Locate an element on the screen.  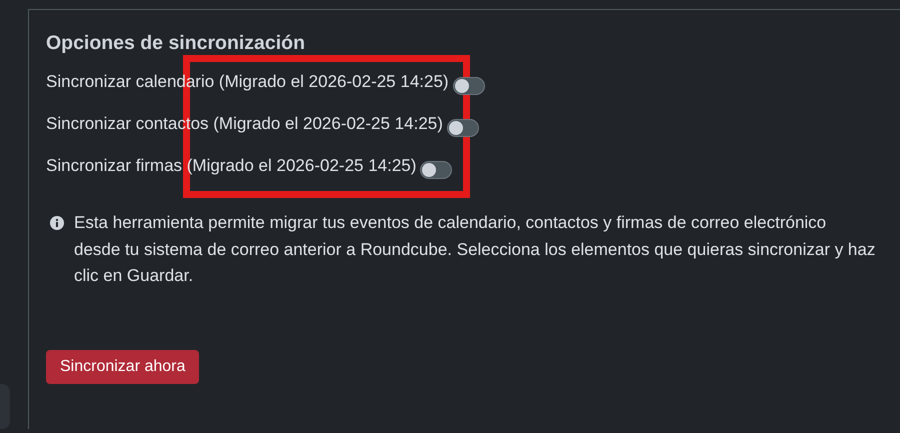
info-icon is located at coordinates (57, 223).